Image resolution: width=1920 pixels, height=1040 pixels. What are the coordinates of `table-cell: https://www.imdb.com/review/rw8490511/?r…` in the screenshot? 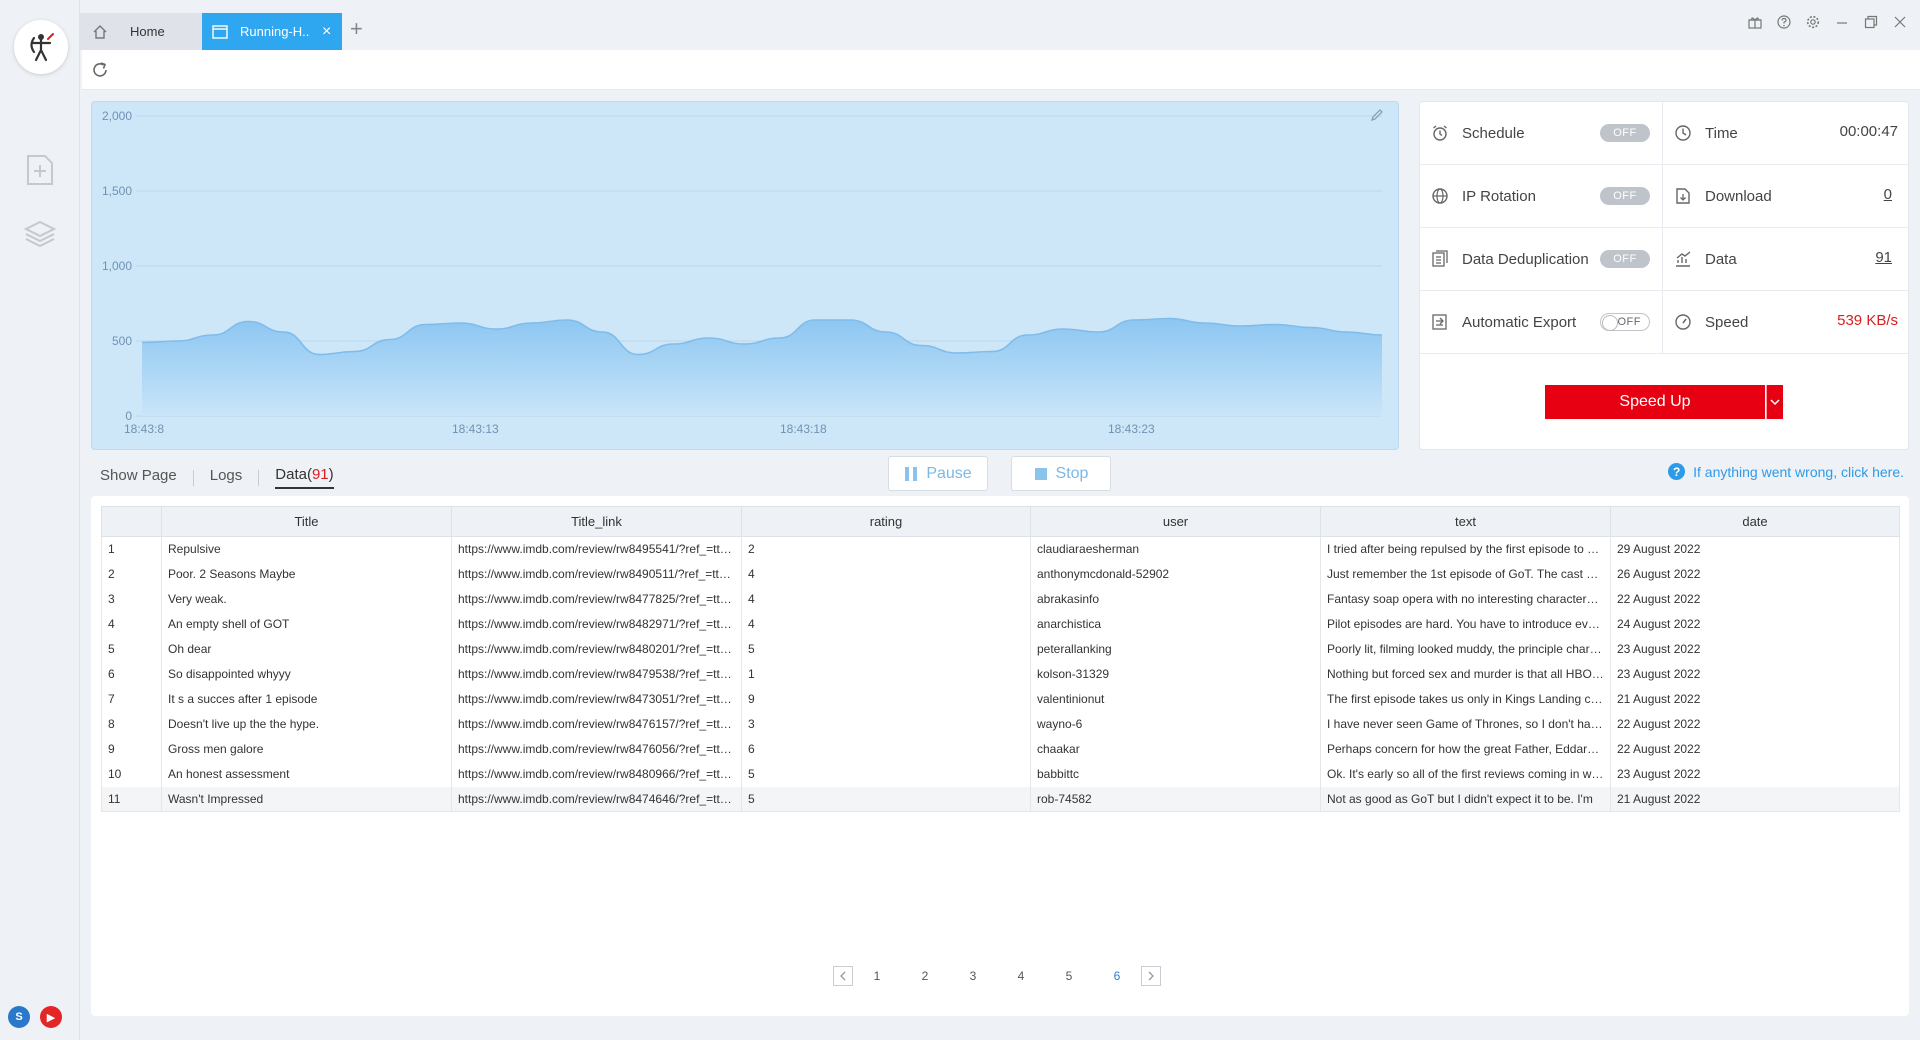 It's located at (596, 574).